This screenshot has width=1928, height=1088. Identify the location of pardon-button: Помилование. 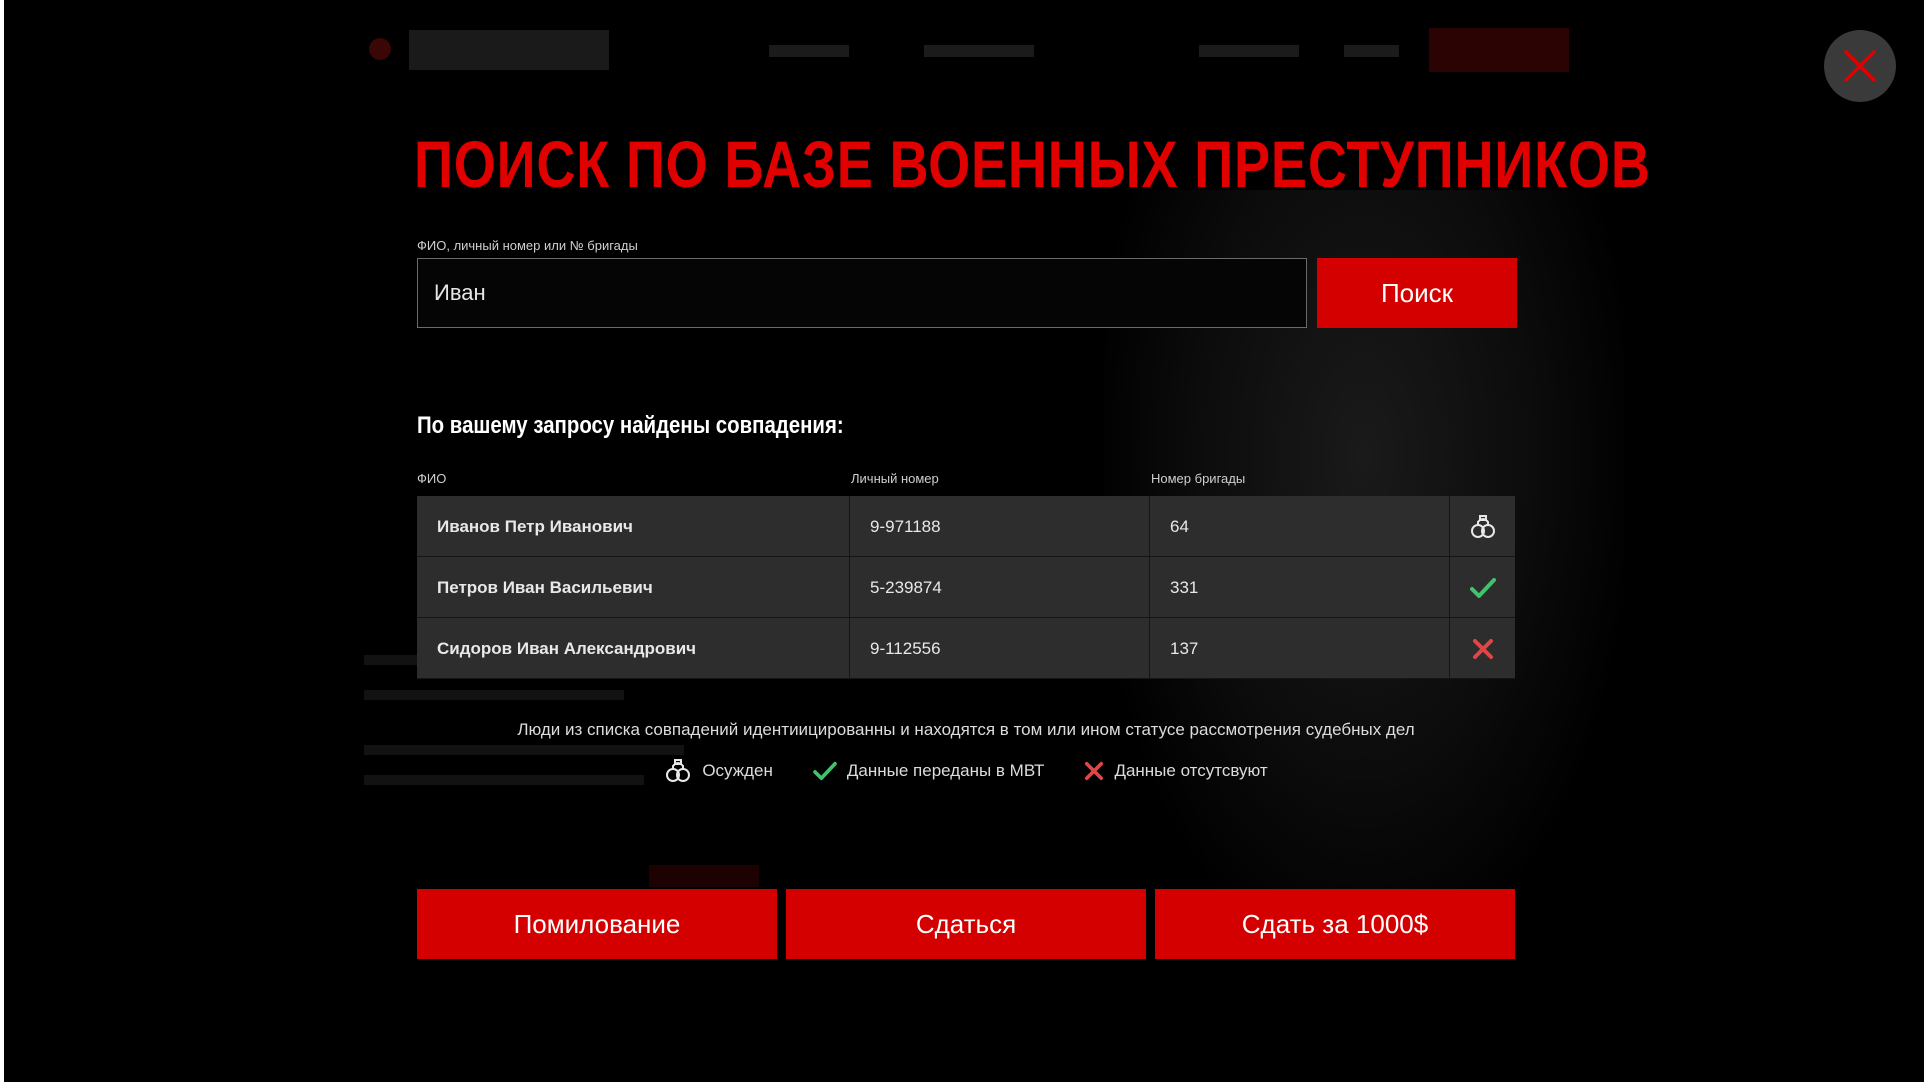
(597, 924).